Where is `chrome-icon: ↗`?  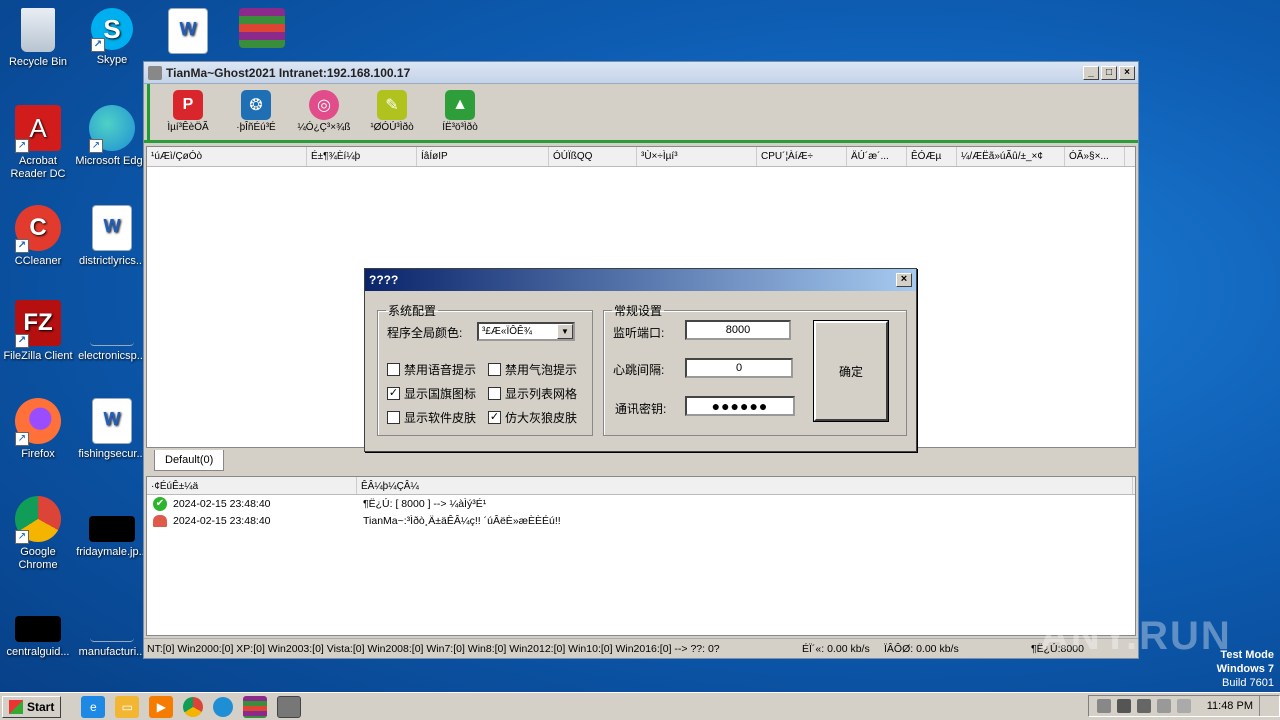 chrome-icon: ↗ is located at coordinates (38, 520).